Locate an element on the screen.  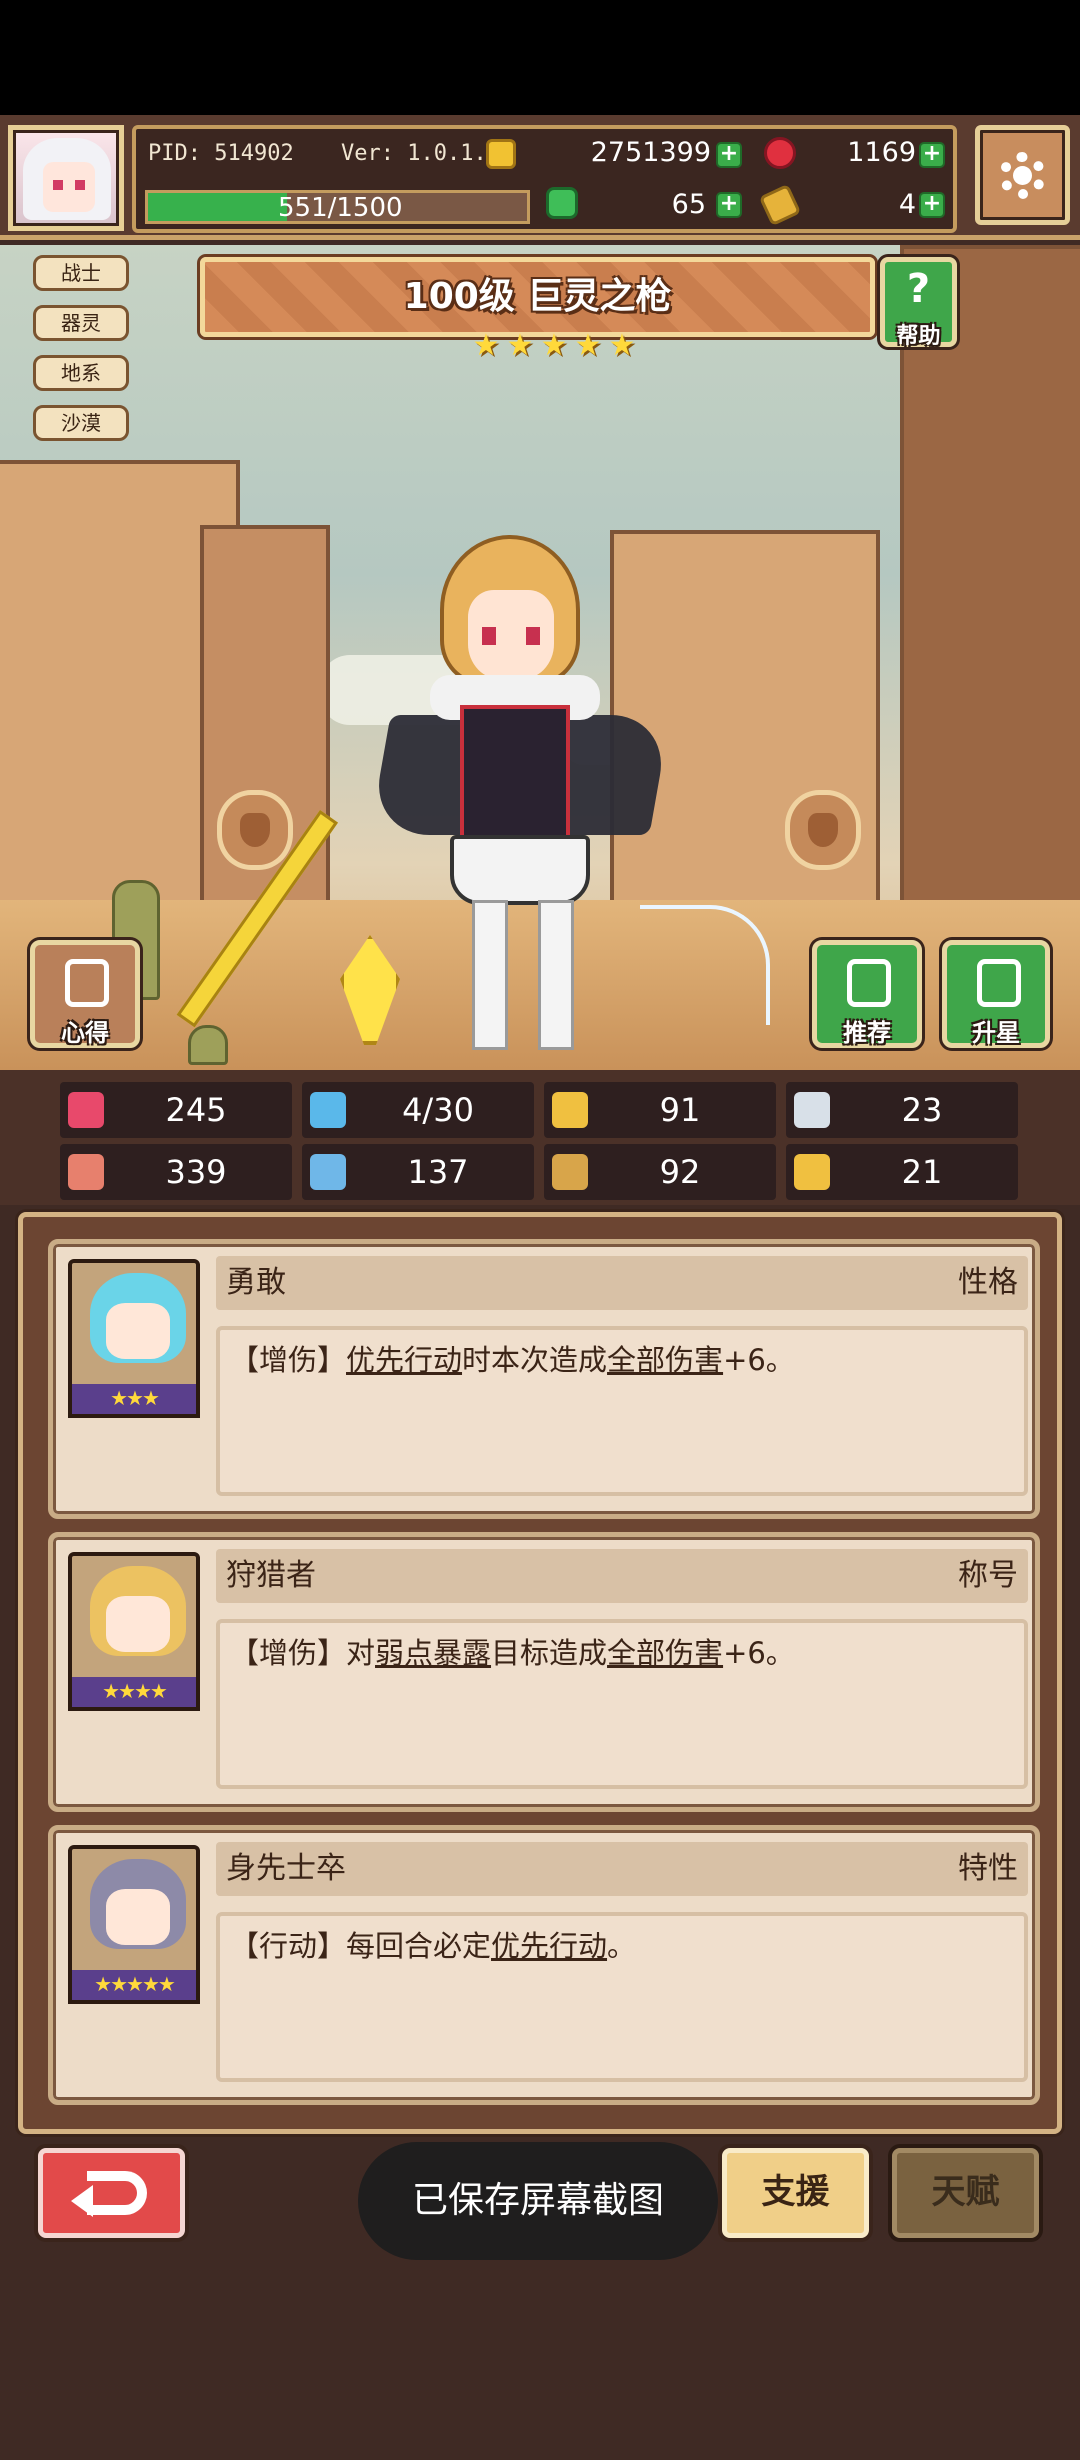
stat-value: 91 is located at coordinates (680, 1110).